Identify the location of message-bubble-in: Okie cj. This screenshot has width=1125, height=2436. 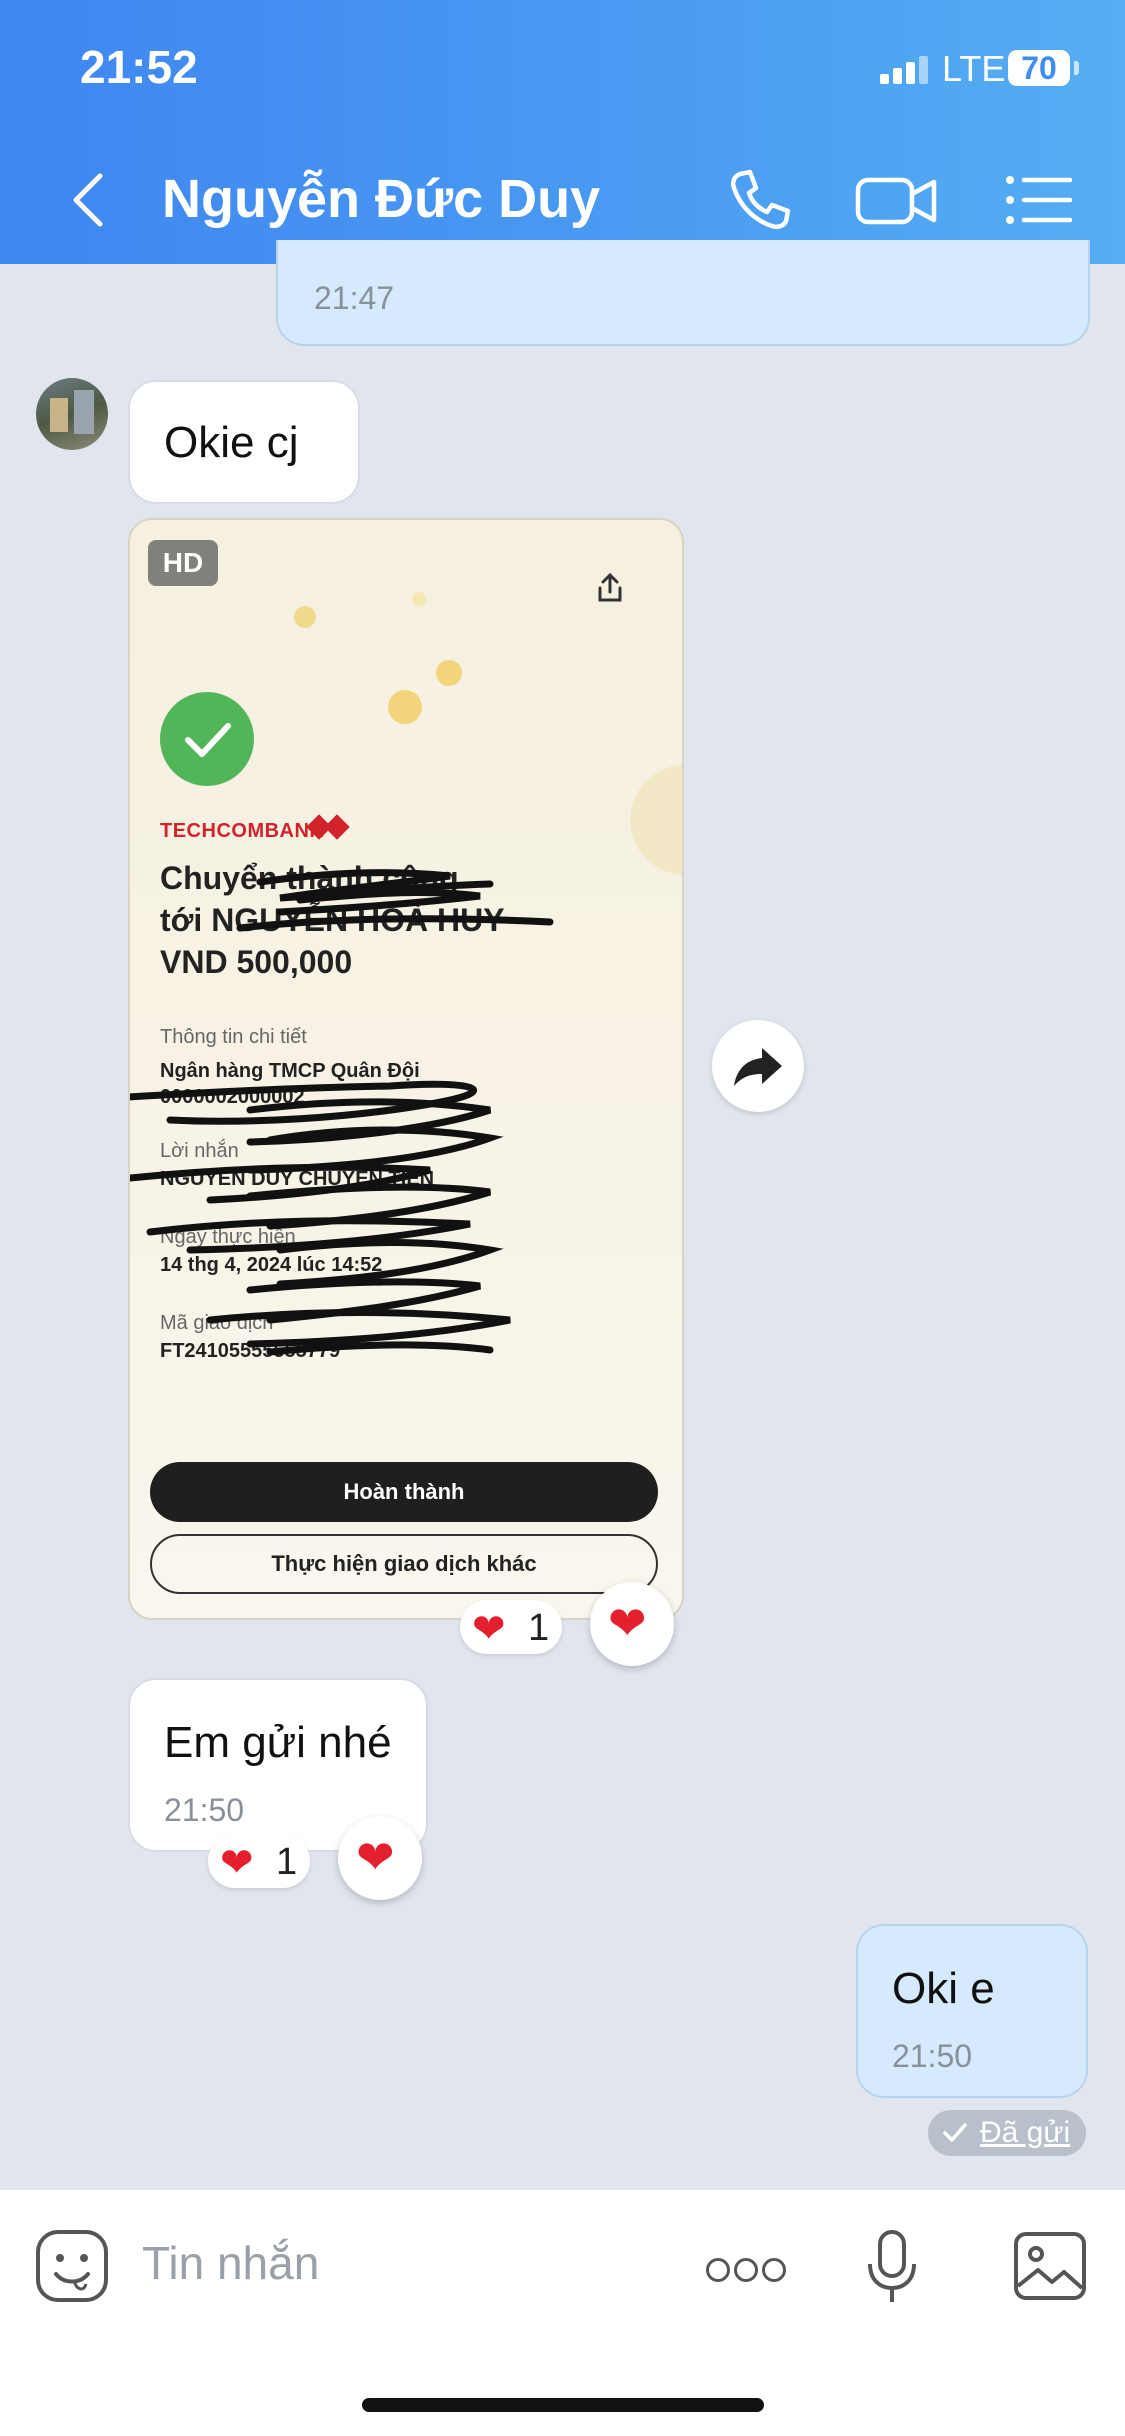
(244, 442).